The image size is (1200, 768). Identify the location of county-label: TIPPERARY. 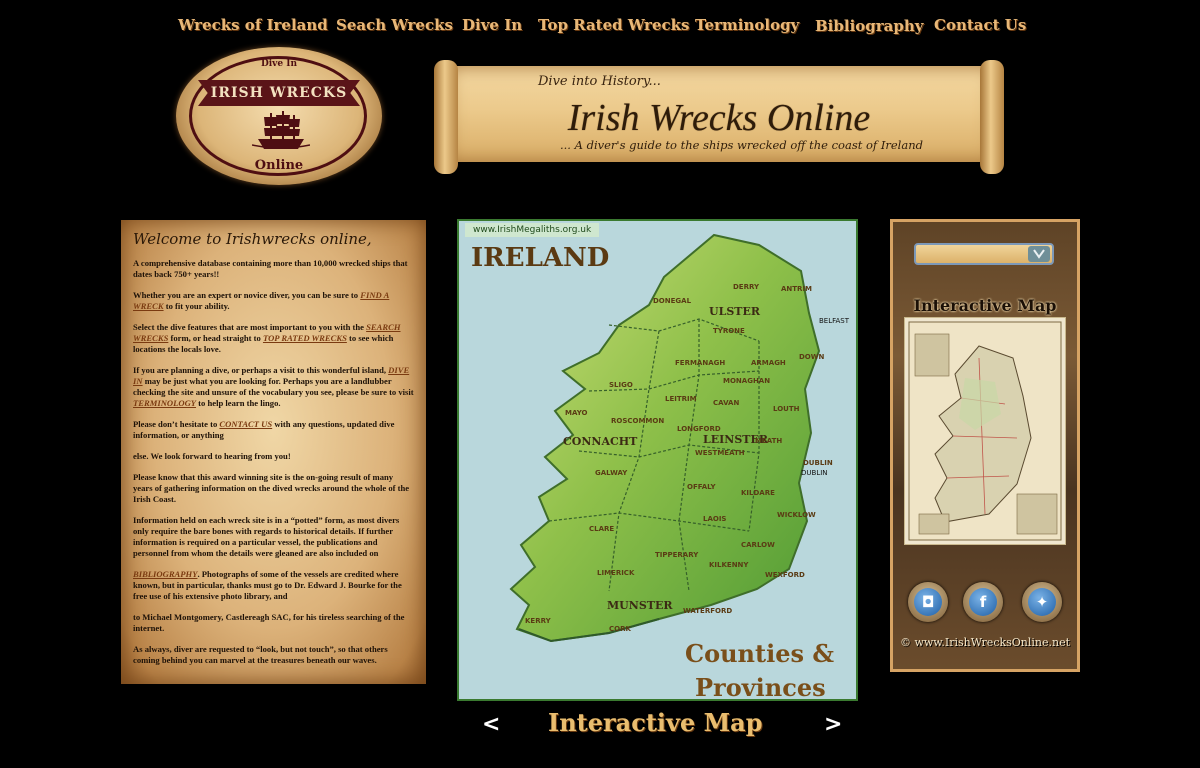
(677, 555).